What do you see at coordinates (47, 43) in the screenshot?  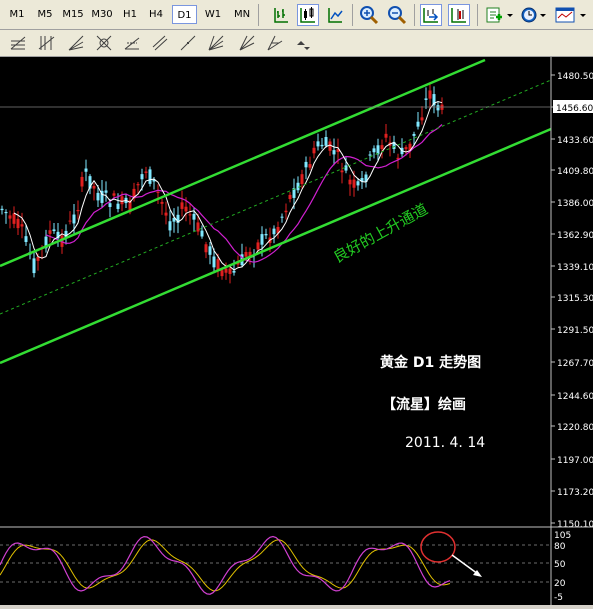 I see `fibo-time-zones-icon` at bounding box center [47, 43].